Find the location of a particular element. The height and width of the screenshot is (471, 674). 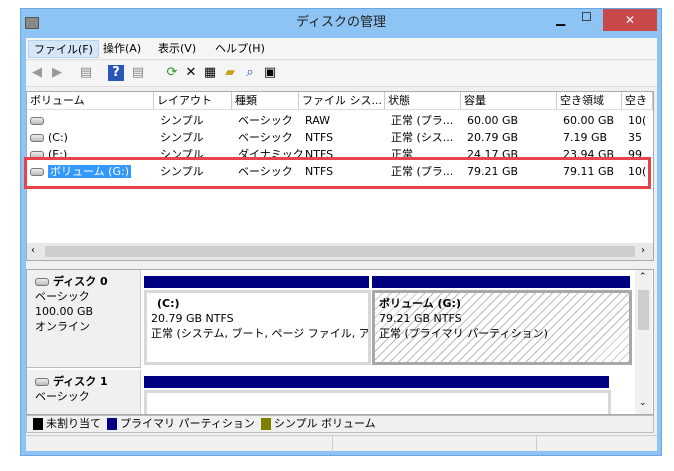

legend-label: 未割り当て is located at coordinates (73, 423).